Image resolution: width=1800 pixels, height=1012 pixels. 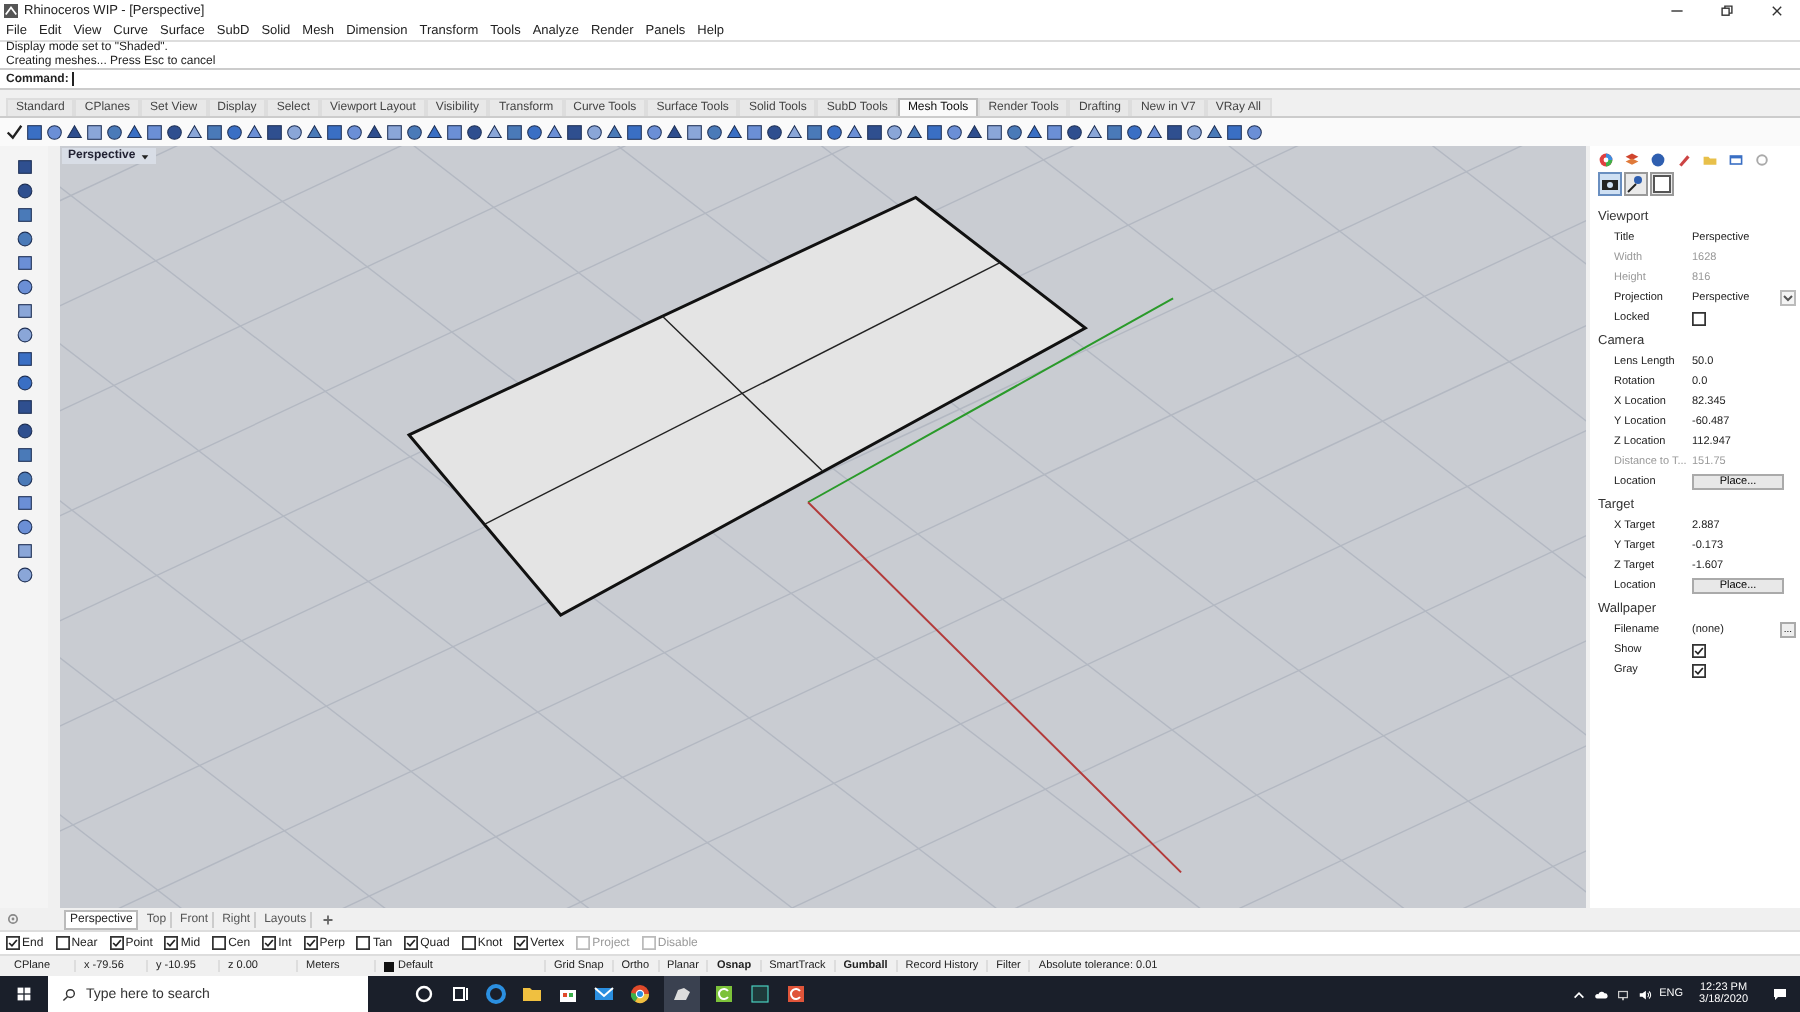 I want to click on camera-icon, so click(x=1610, y=184).